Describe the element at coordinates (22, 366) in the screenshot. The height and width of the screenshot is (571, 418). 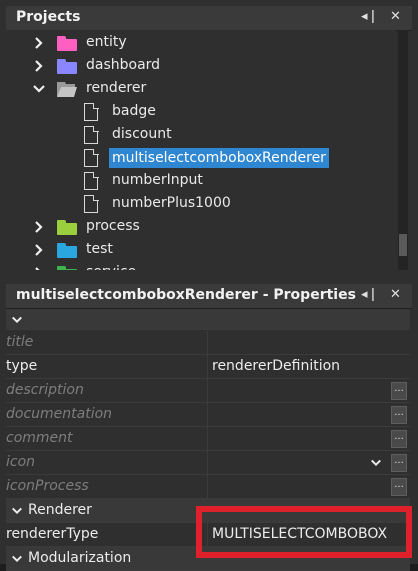
I see `property-name: type` at that location.